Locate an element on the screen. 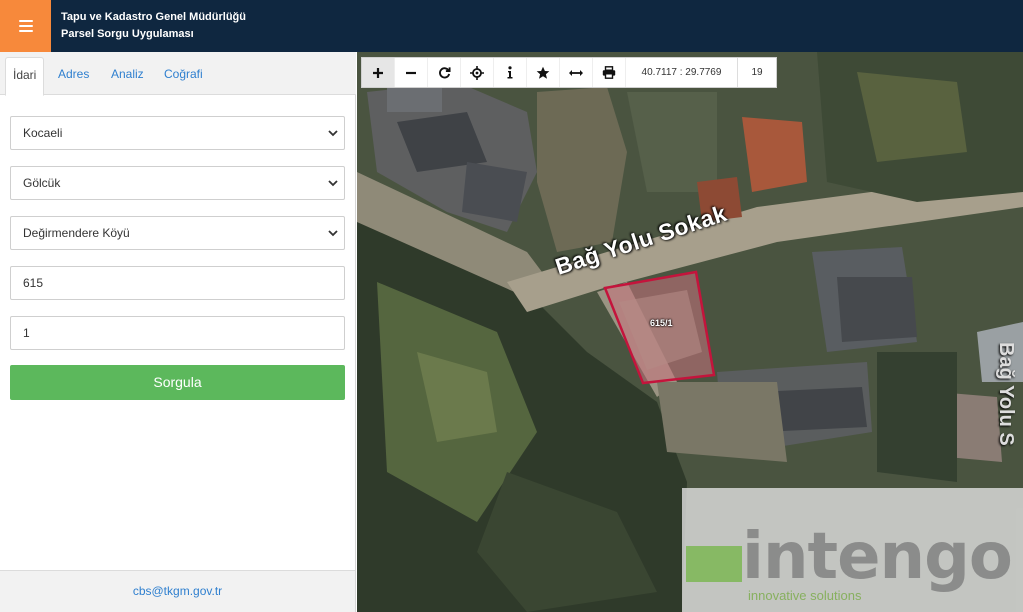 The image size is (1023, 612). ilce-select-value: Gölcük is located at coordinates (42, 183).